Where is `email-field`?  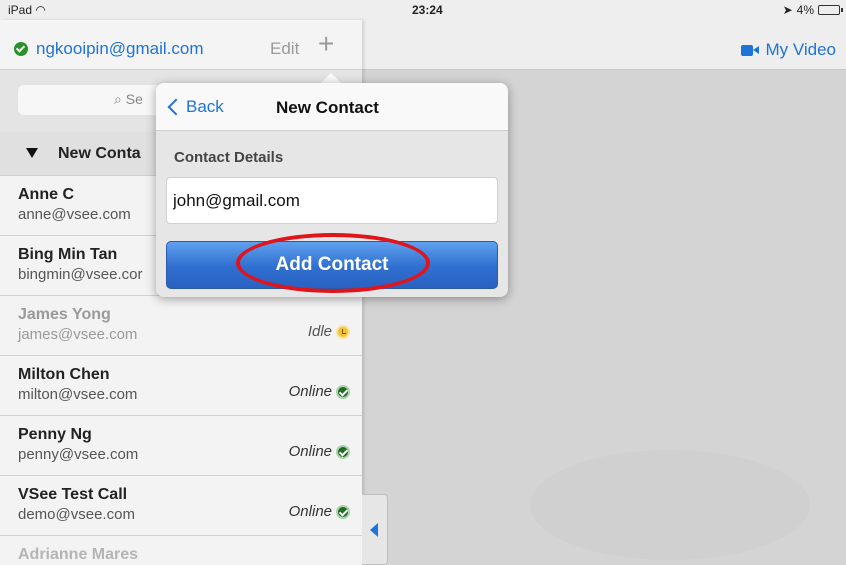
email-field is located at coordinates (332, 200).